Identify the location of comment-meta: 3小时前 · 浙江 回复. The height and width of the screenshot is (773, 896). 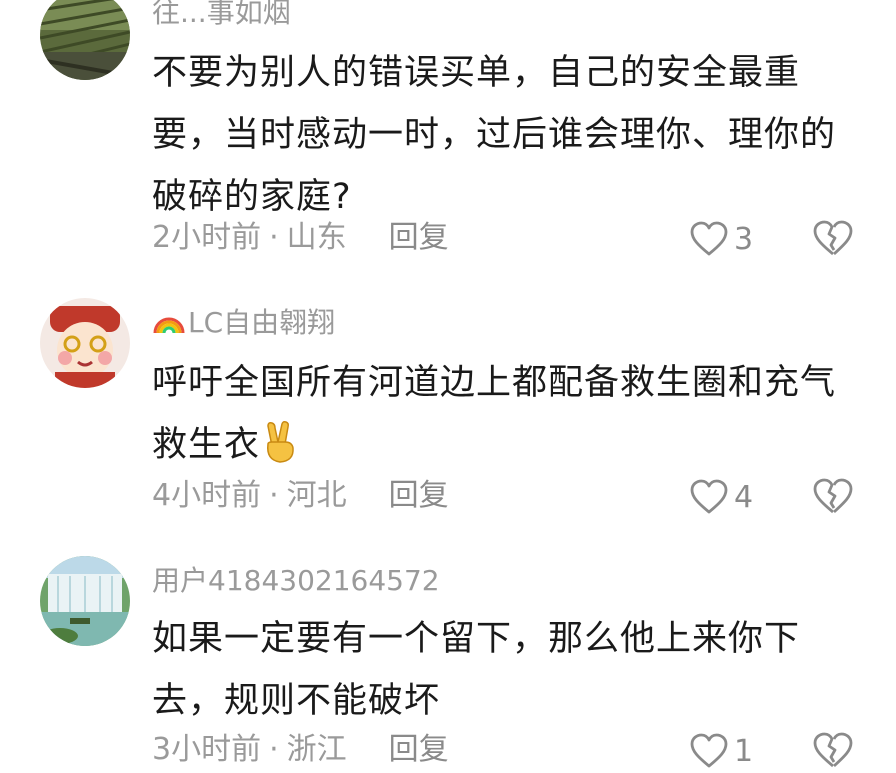
(300, 750).